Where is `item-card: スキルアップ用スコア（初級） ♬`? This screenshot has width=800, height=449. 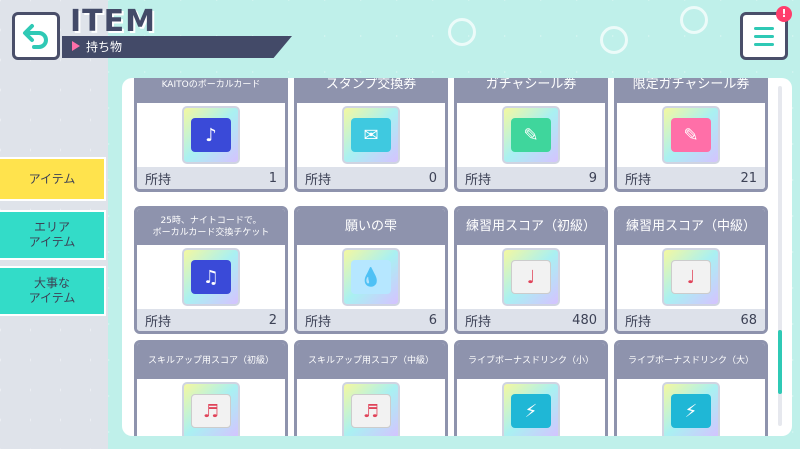 item-card: スキルアップ用スコア（初級） ♬ is located at coordinates (211, 388).